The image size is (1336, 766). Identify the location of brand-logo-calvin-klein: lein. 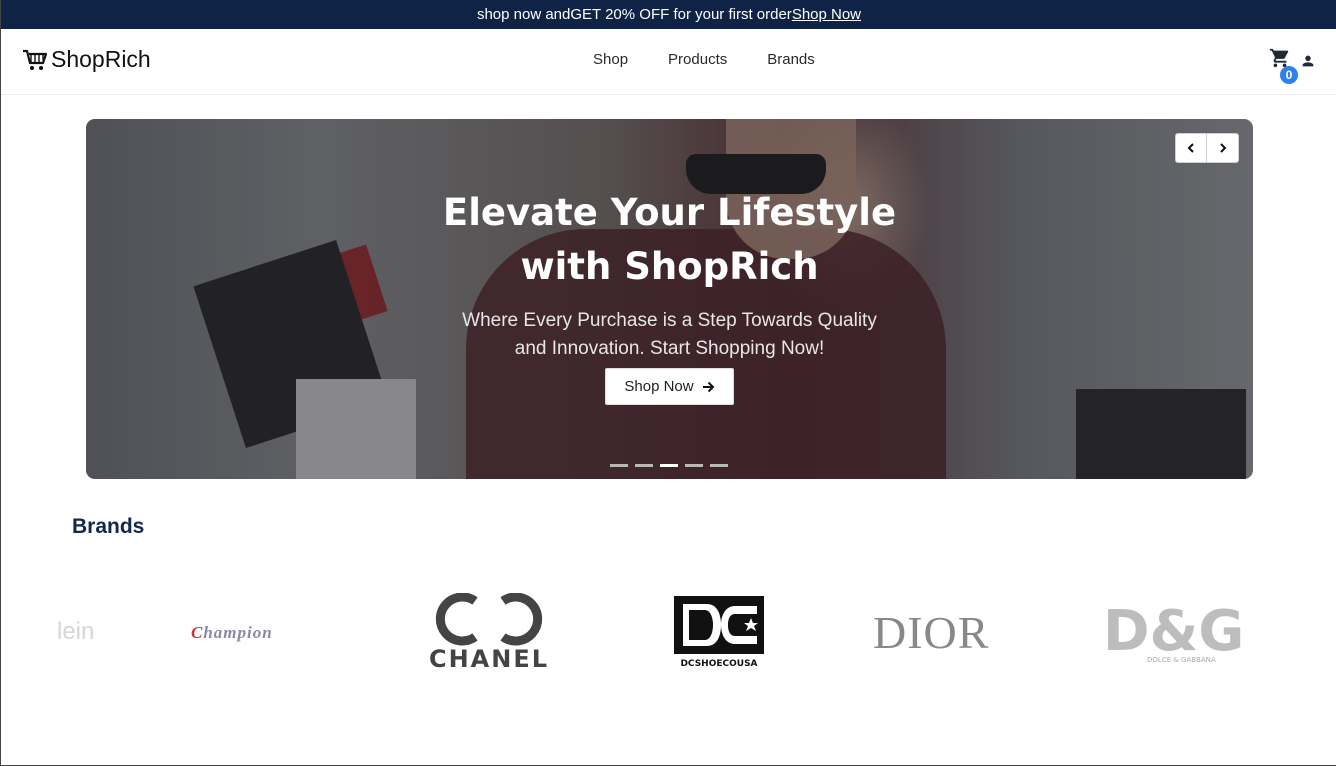
(75, 632).